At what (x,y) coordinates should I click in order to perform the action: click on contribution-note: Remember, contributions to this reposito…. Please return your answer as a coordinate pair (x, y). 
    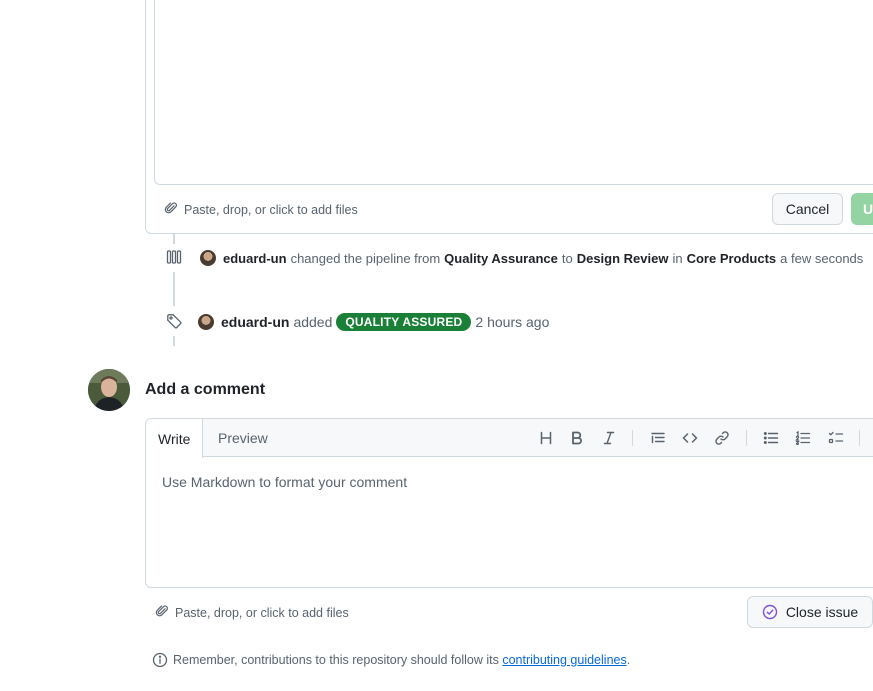
    Looking at the image, I should click on (391, 660).